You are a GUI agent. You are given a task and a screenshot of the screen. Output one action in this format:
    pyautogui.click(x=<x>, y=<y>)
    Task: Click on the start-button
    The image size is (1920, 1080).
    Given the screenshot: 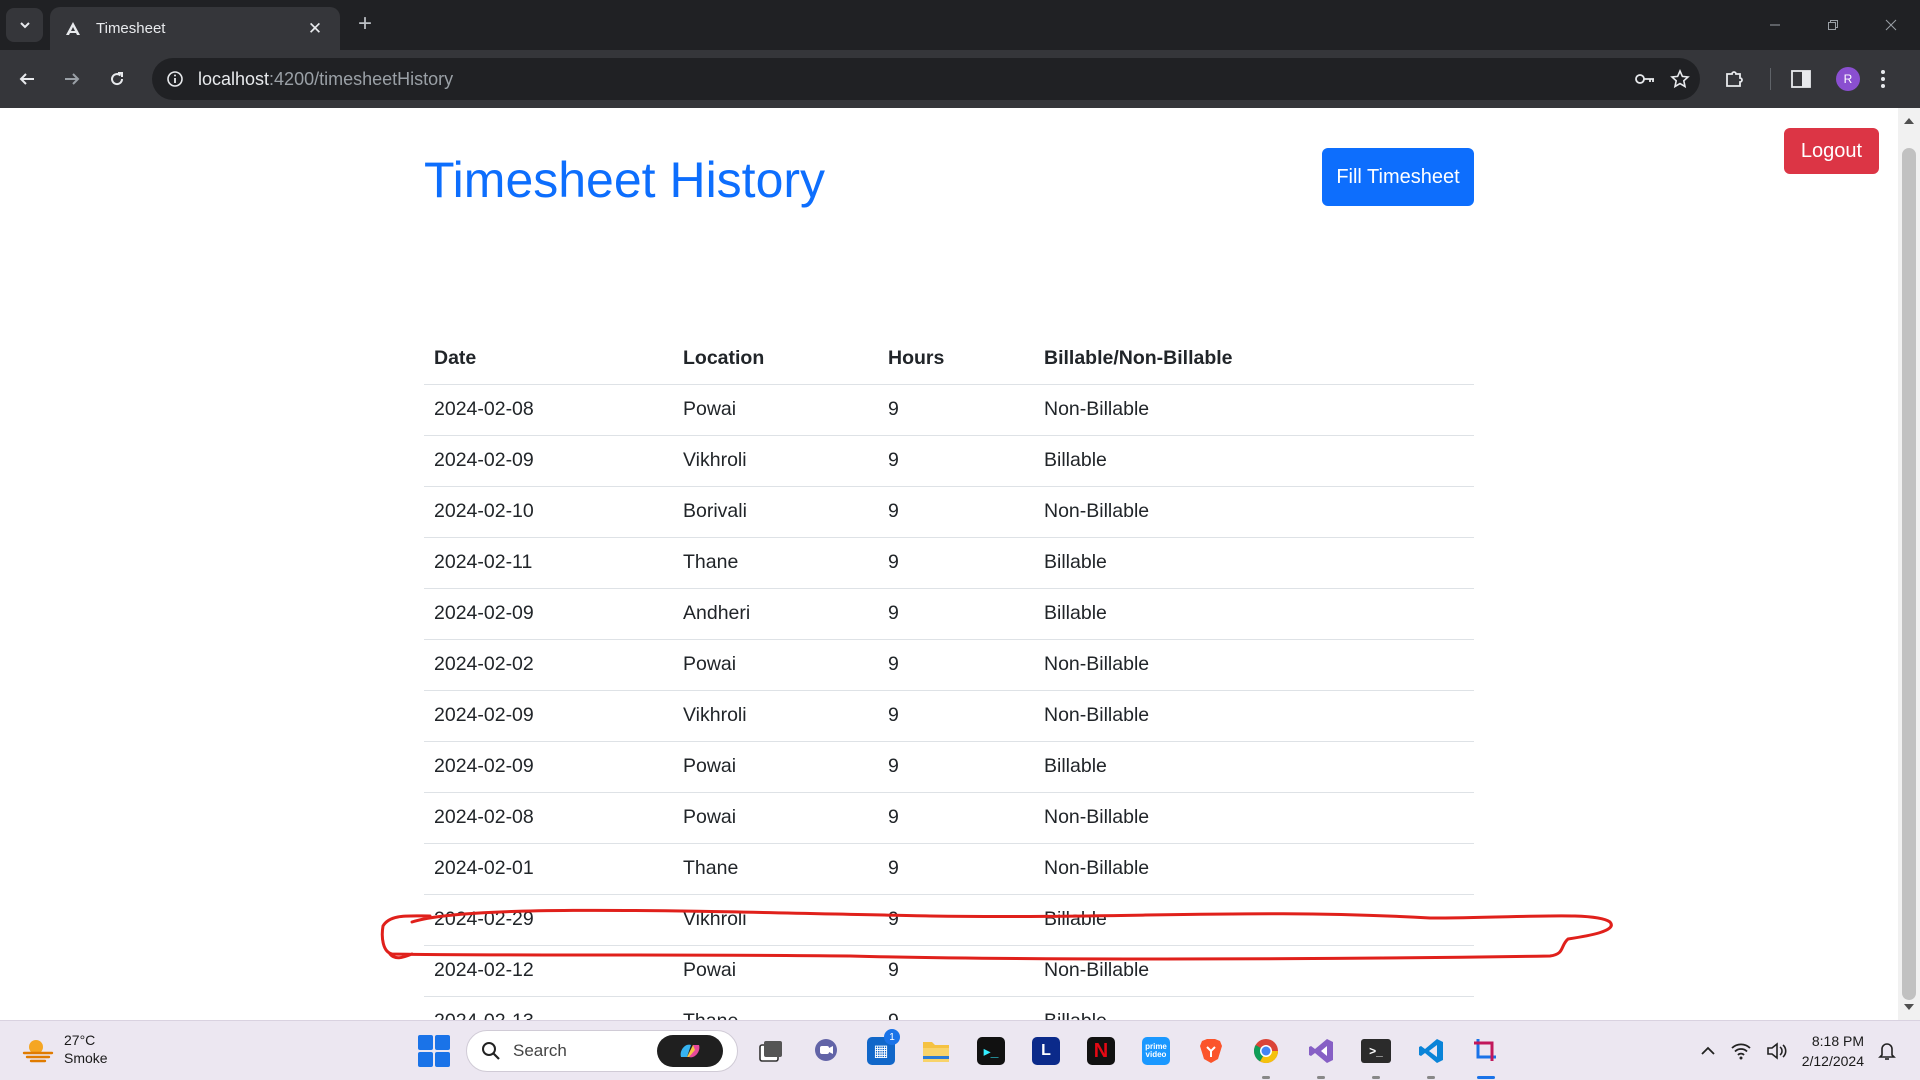 What is the action you would take?
    pyautogui.click(x=434, y=1051)
    